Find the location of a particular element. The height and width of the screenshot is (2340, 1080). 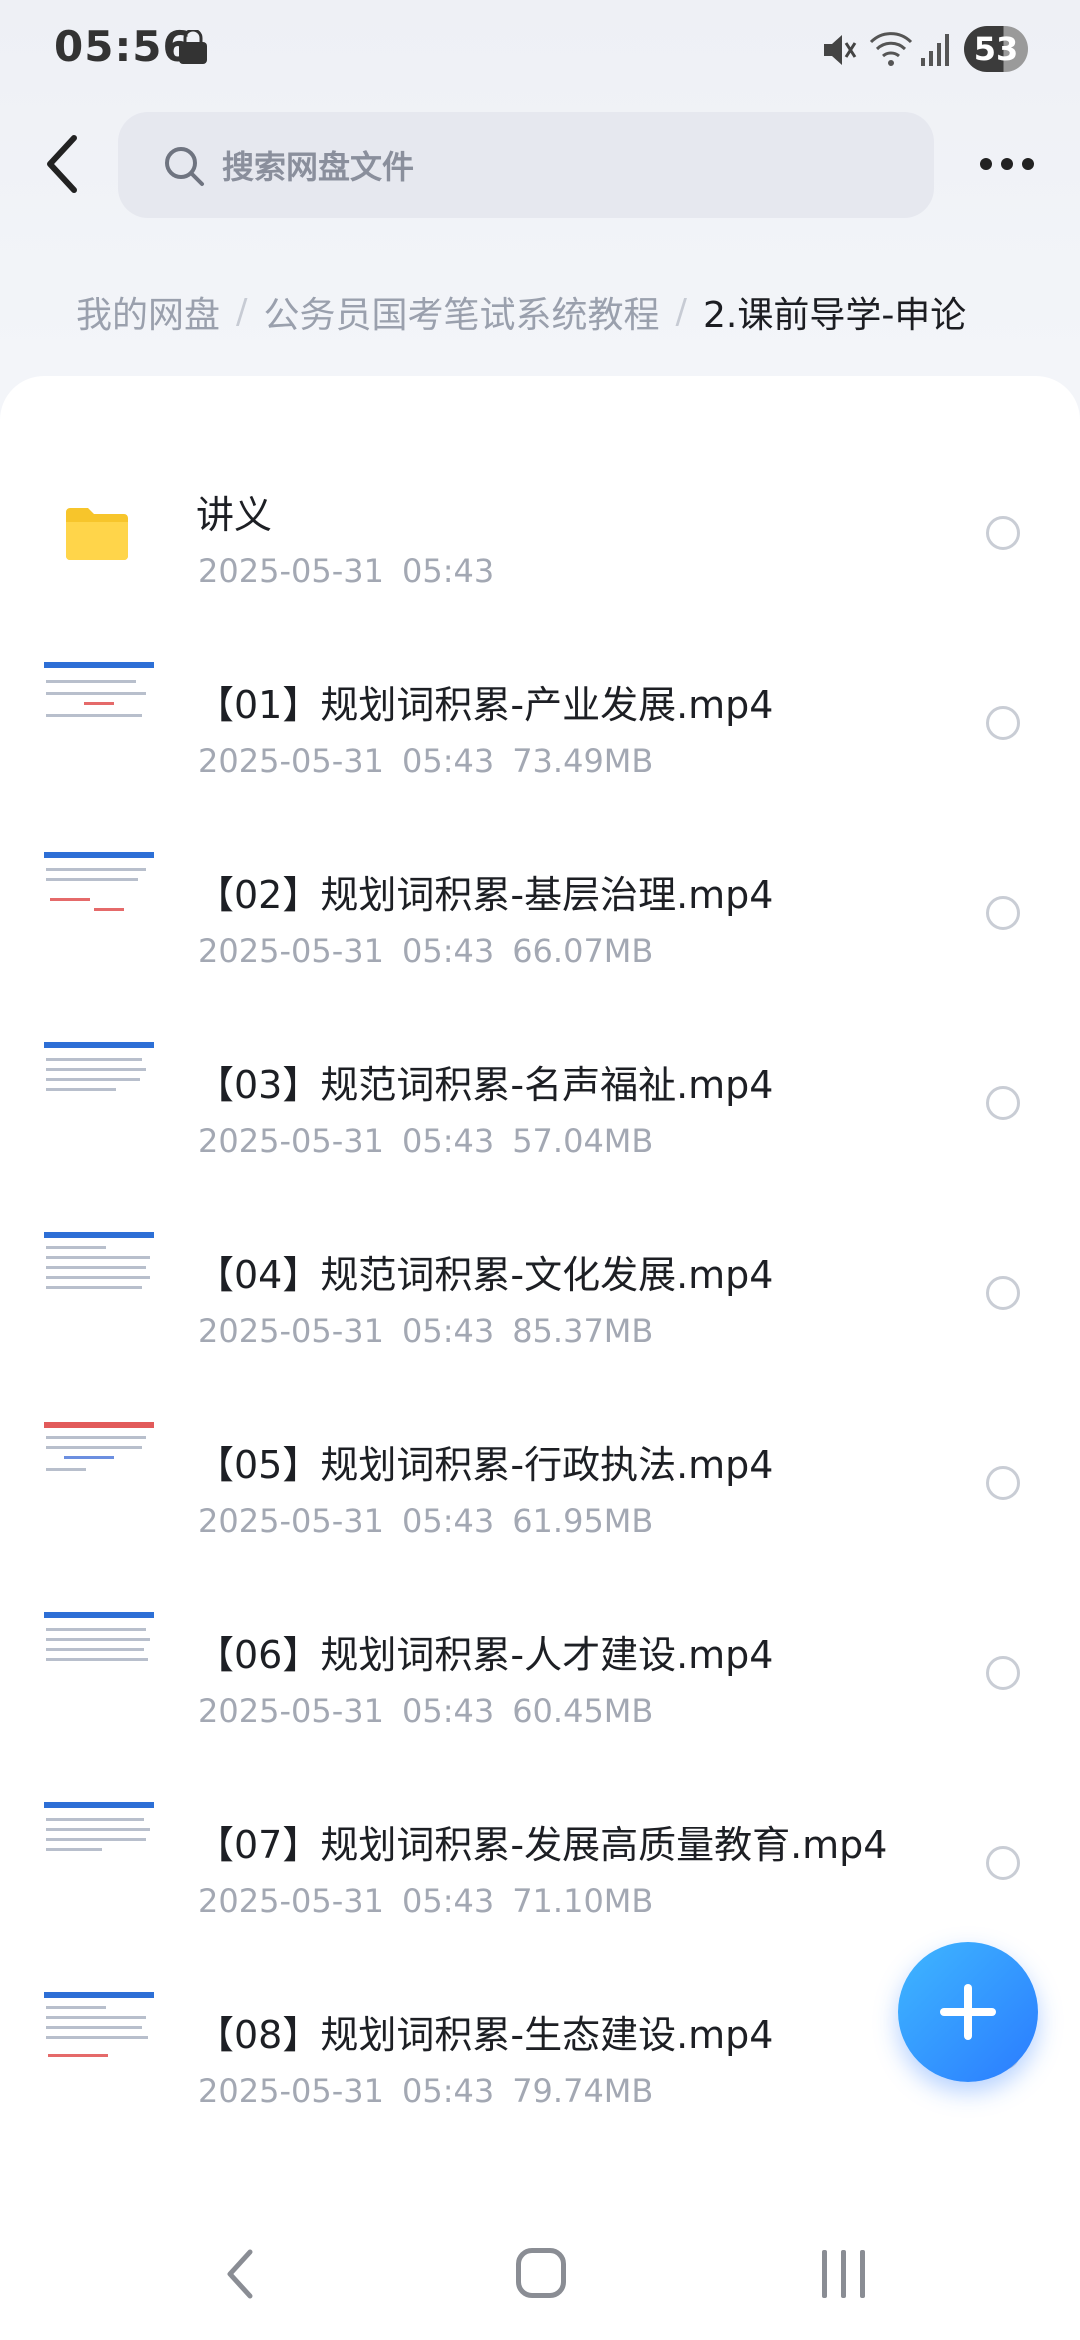

nav-recents-icon is located at coordinates (844, 2274).